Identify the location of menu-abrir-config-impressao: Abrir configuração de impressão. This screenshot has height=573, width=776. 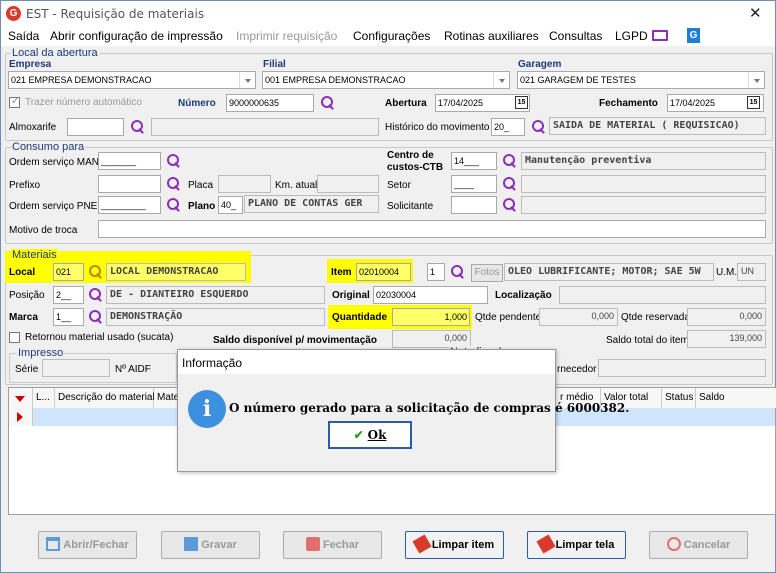
(136, 36).